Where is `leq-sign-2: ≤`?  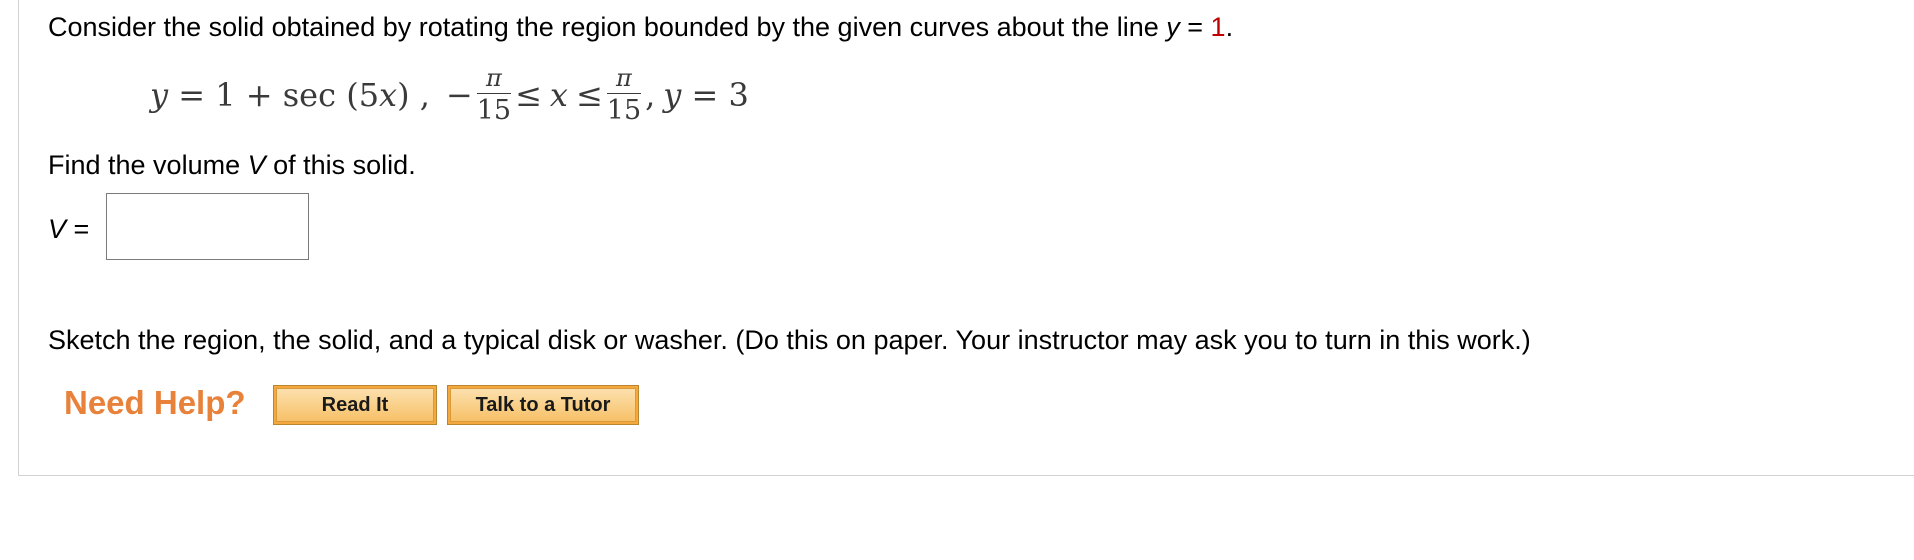
leq-sign-2: ≤ is located at coordinates (589, 95).